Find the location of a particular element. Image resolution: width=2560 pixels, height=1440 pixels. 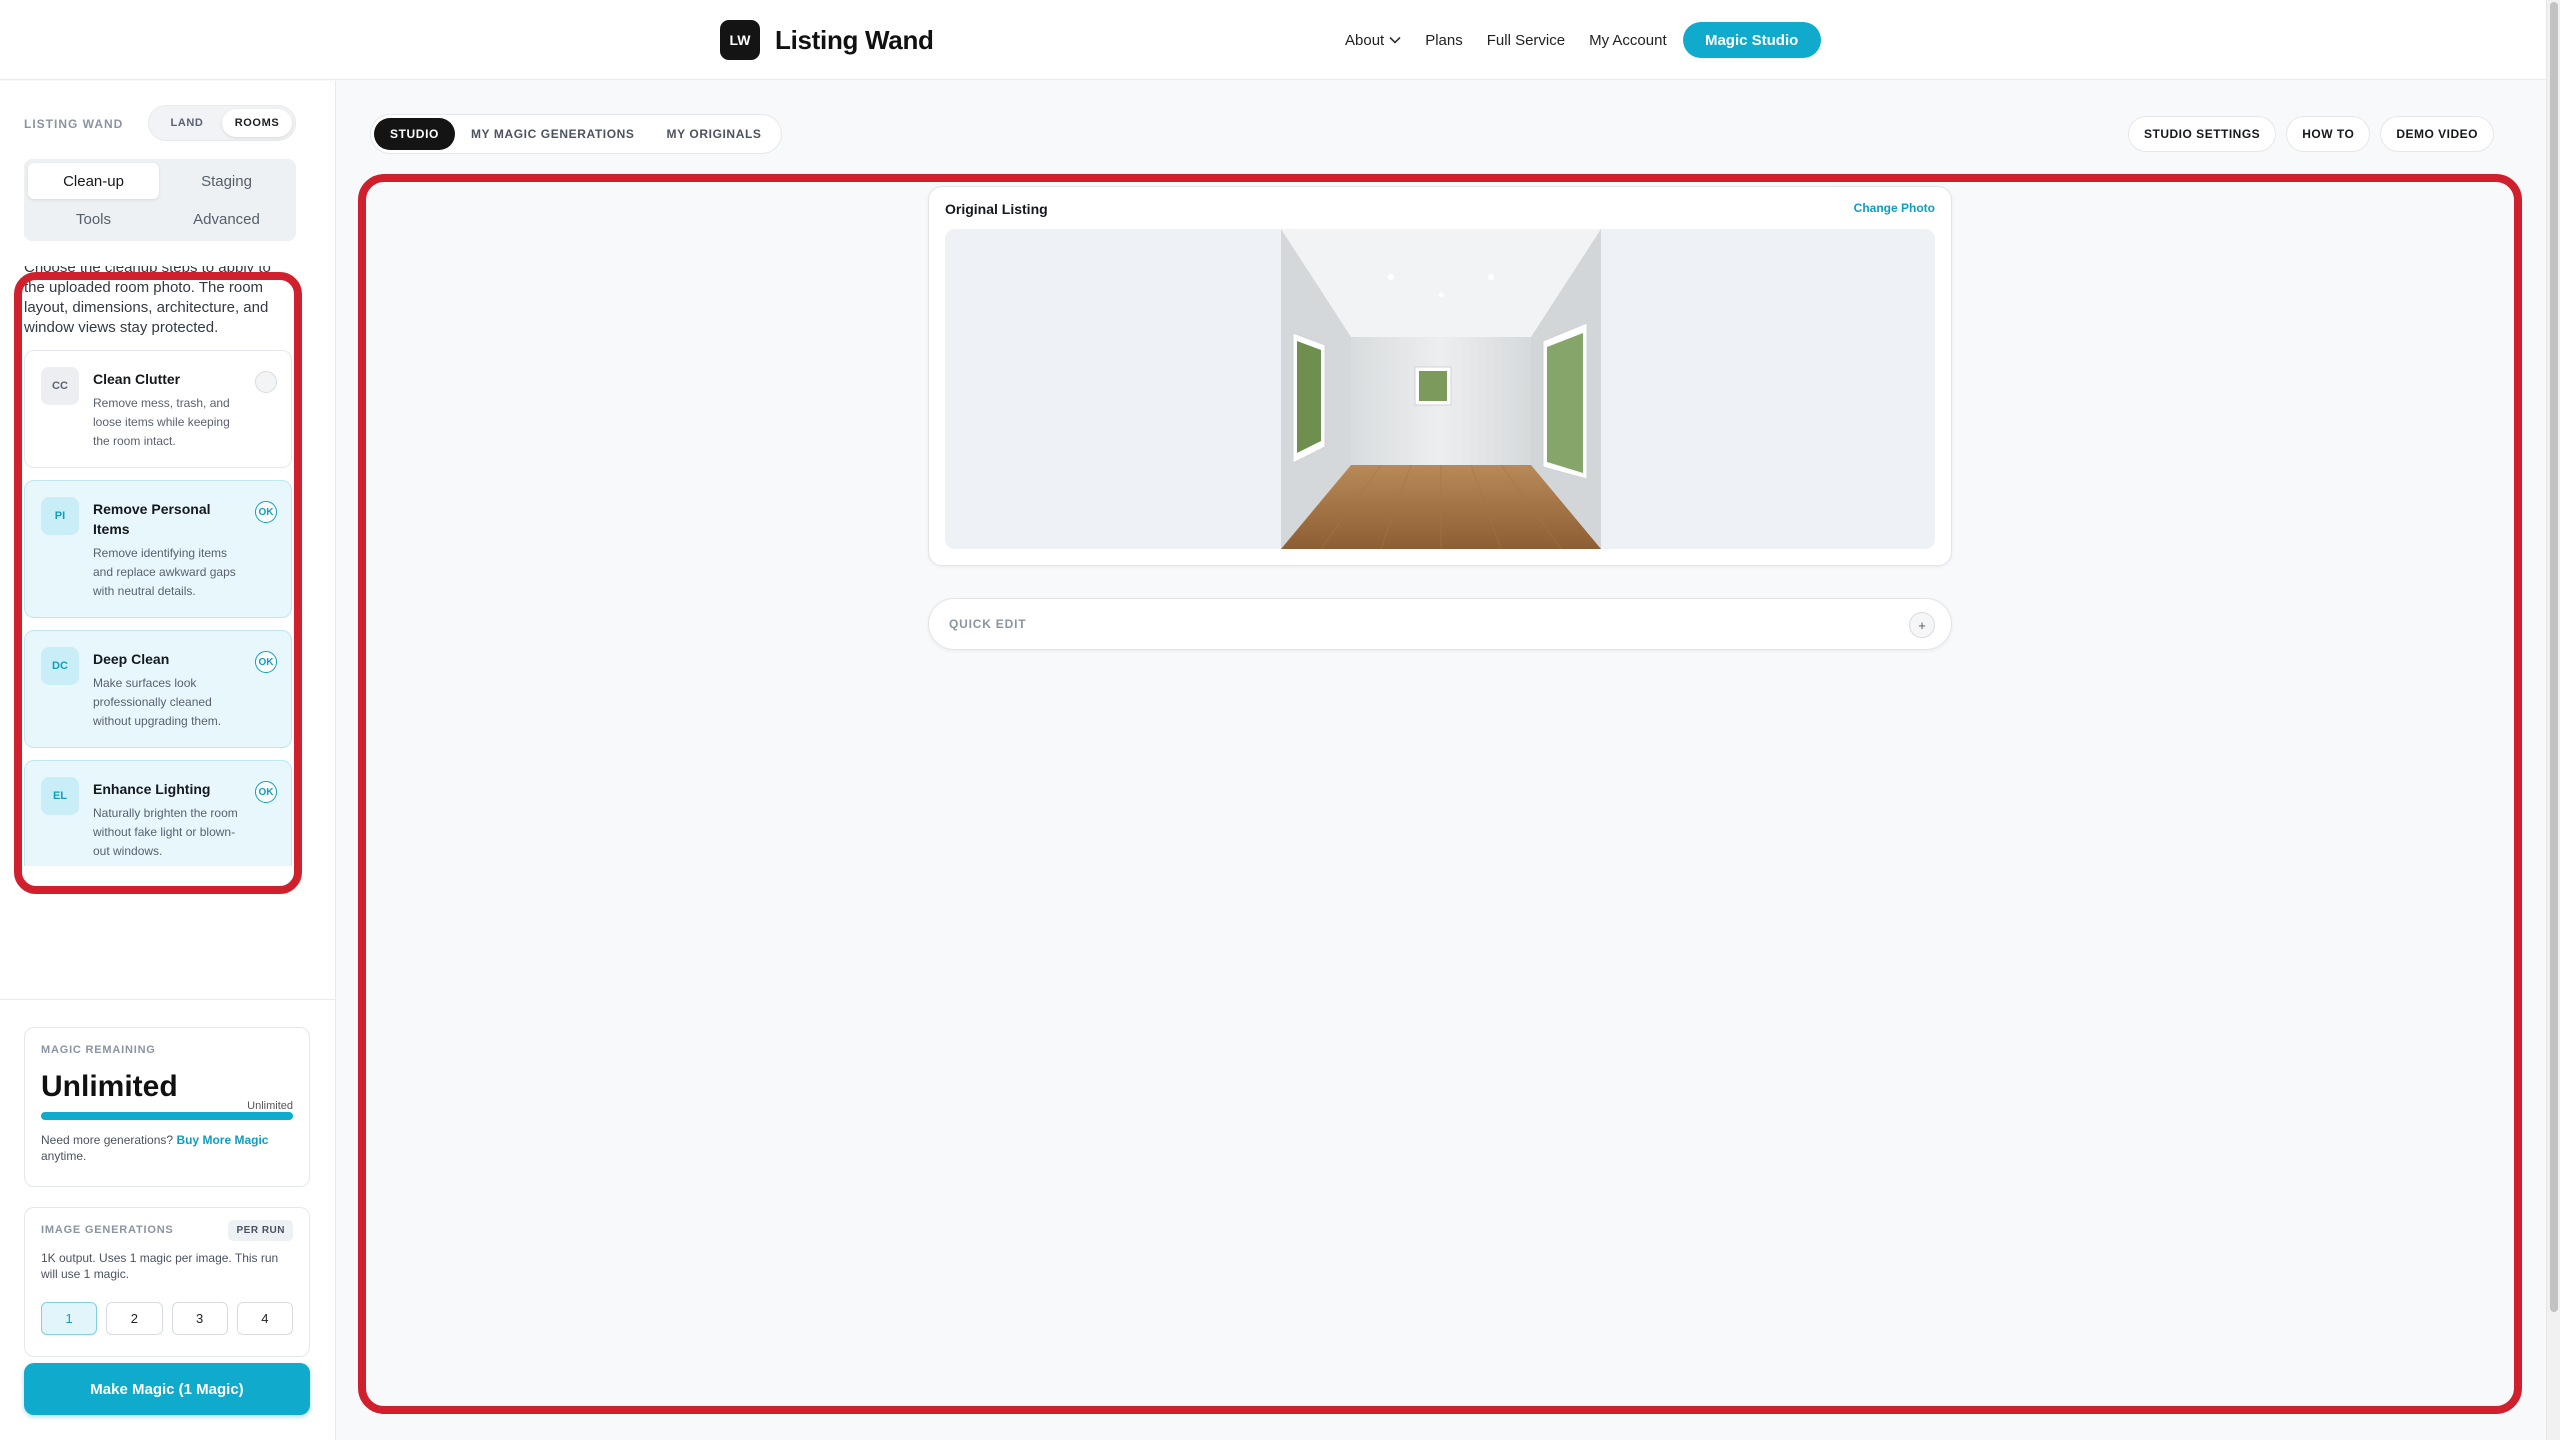

chevron-down-icon is located at coordinates (1395, 40).